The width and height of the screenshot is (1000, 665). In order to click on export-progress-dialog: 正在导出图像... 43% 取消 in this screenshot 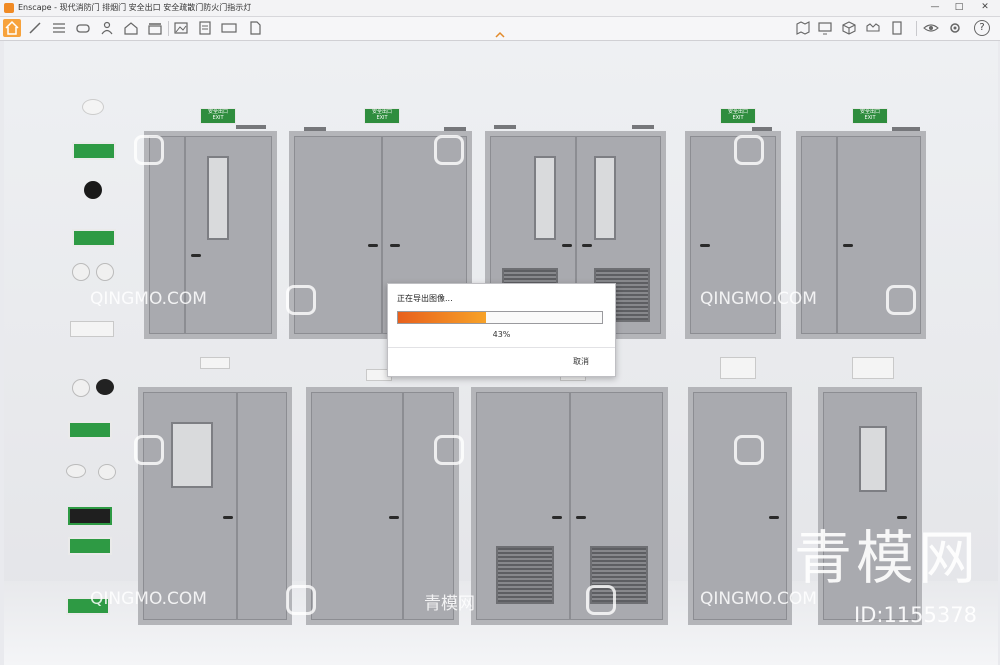, I will do `click(501, 330)`.